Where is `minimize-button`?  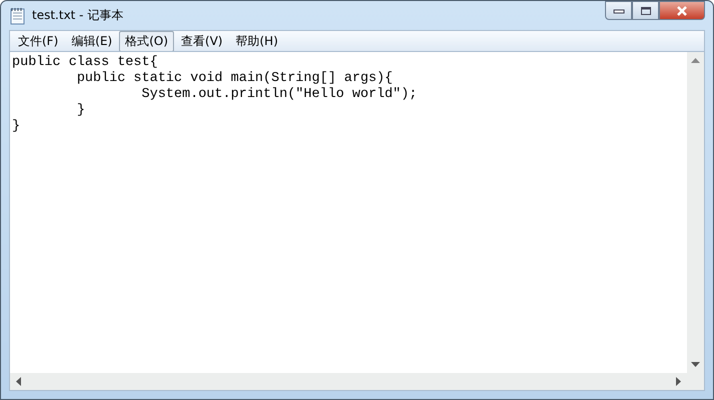
minimize-button is located at coordinates (618, 10).